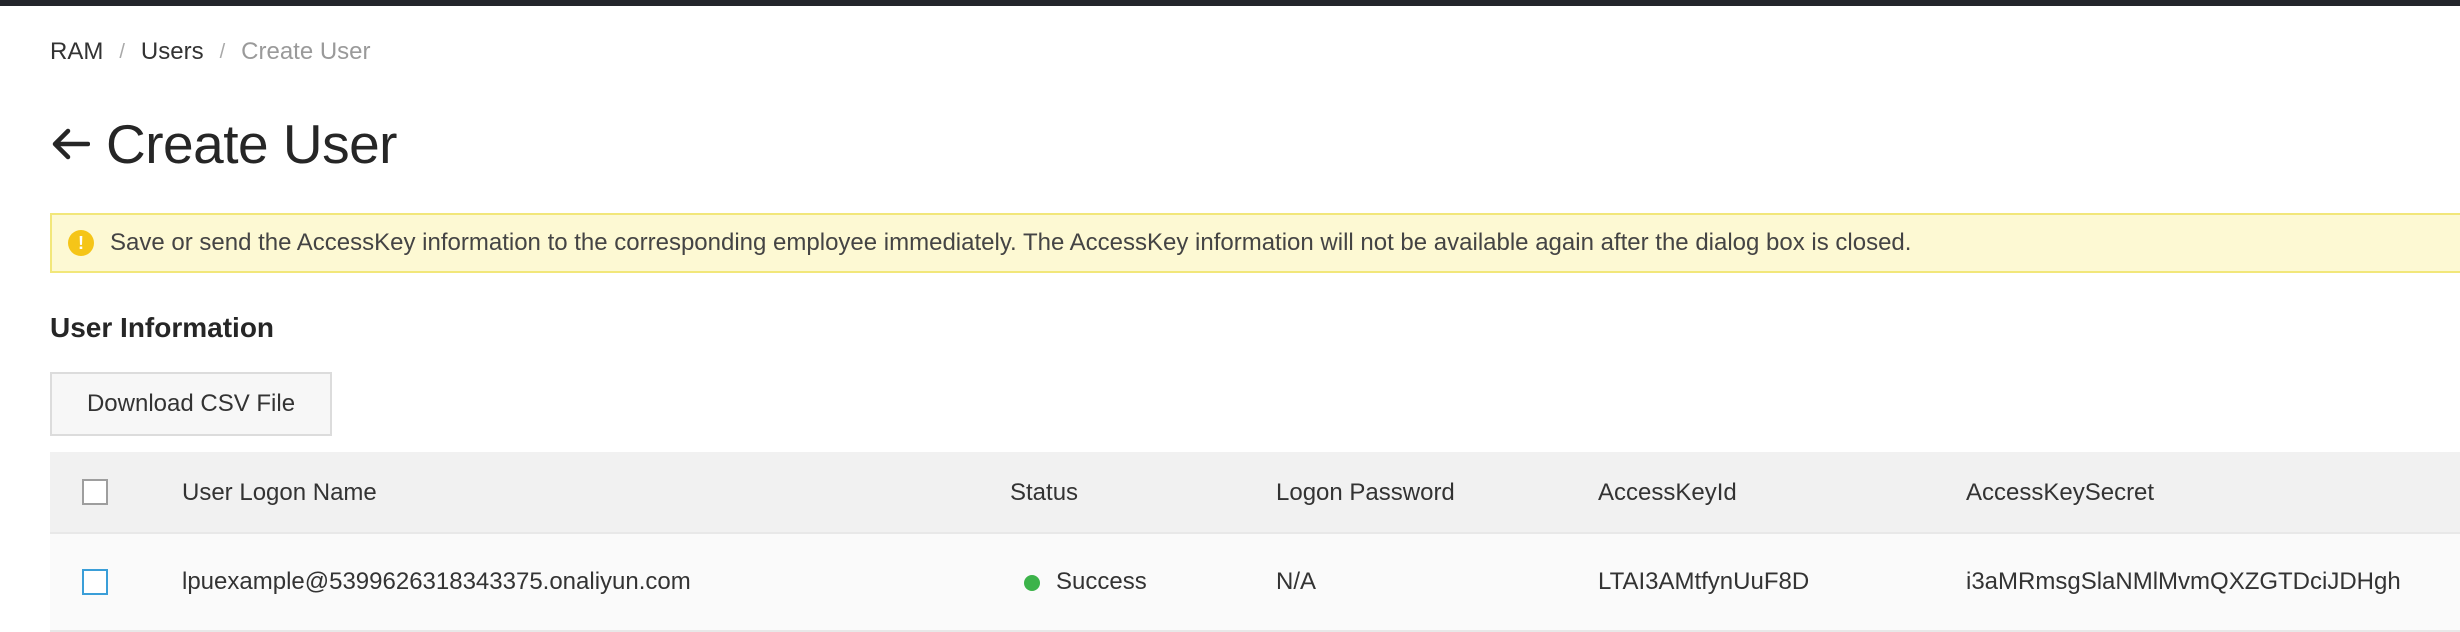 This screenshot has width=2460, height=632. What do you see at coordinates (436, 581) in the screenshot?
I see `cell-logon-name: lpuexample@5399626318343375.onaliyun.com` at bounding box center [436, 581].